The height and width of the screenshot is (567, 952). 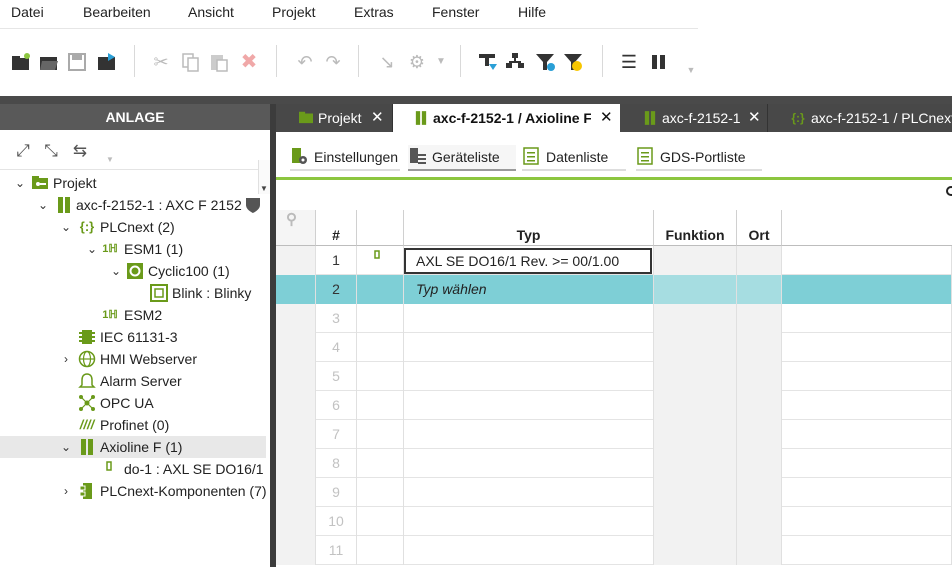 What do you see at coordinates (336, 550) in the screenshot?
I see `cell-num: 11` at bounding box center [336, 550].